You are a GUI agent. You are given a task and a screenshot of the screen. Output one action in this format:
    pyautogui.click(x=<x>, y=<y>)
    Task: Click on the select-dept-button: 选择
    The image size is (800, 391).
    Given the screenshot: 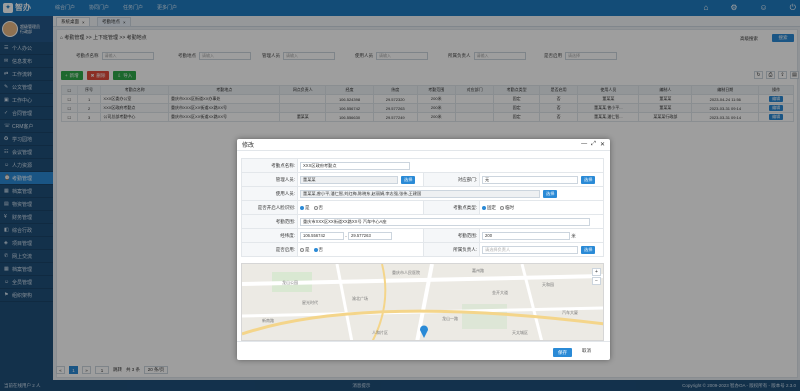 What is the action you would take?
    pyautogui.click(x=588, y=179)
    